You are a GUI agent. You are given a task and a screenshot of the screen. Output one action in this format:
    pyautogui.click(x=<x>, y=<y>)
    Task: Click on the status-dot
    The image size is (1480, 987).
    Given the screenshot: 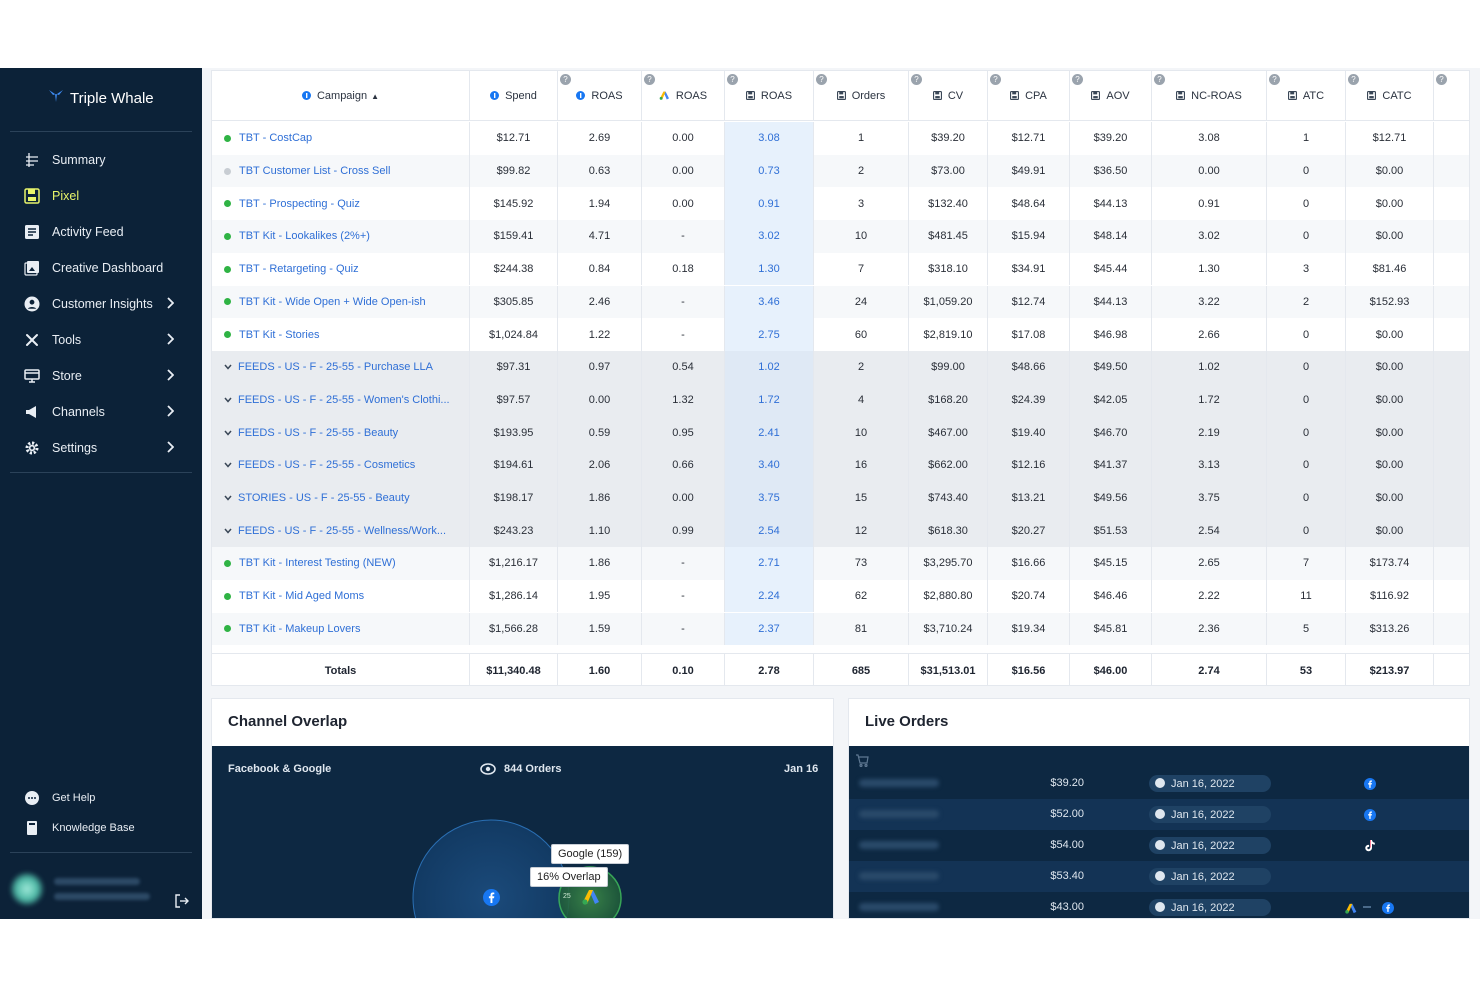 What is the action you would take?
    pyautogui.click(x=227, y=629)
    